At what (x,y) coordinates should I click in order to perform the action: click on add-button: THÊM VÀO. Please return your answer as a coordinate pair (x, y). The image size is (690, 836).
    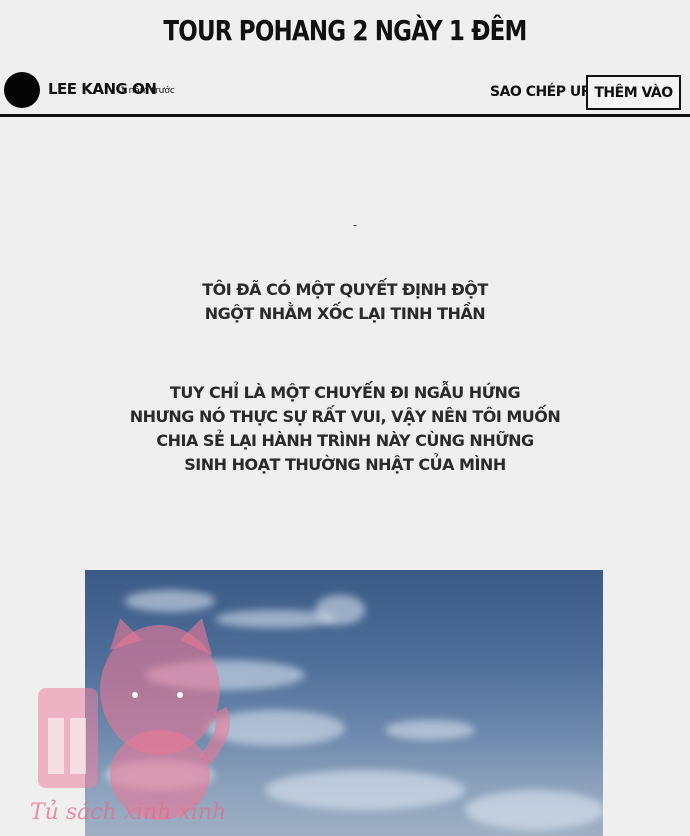
    Looking at the image, I should click on (633, 92).